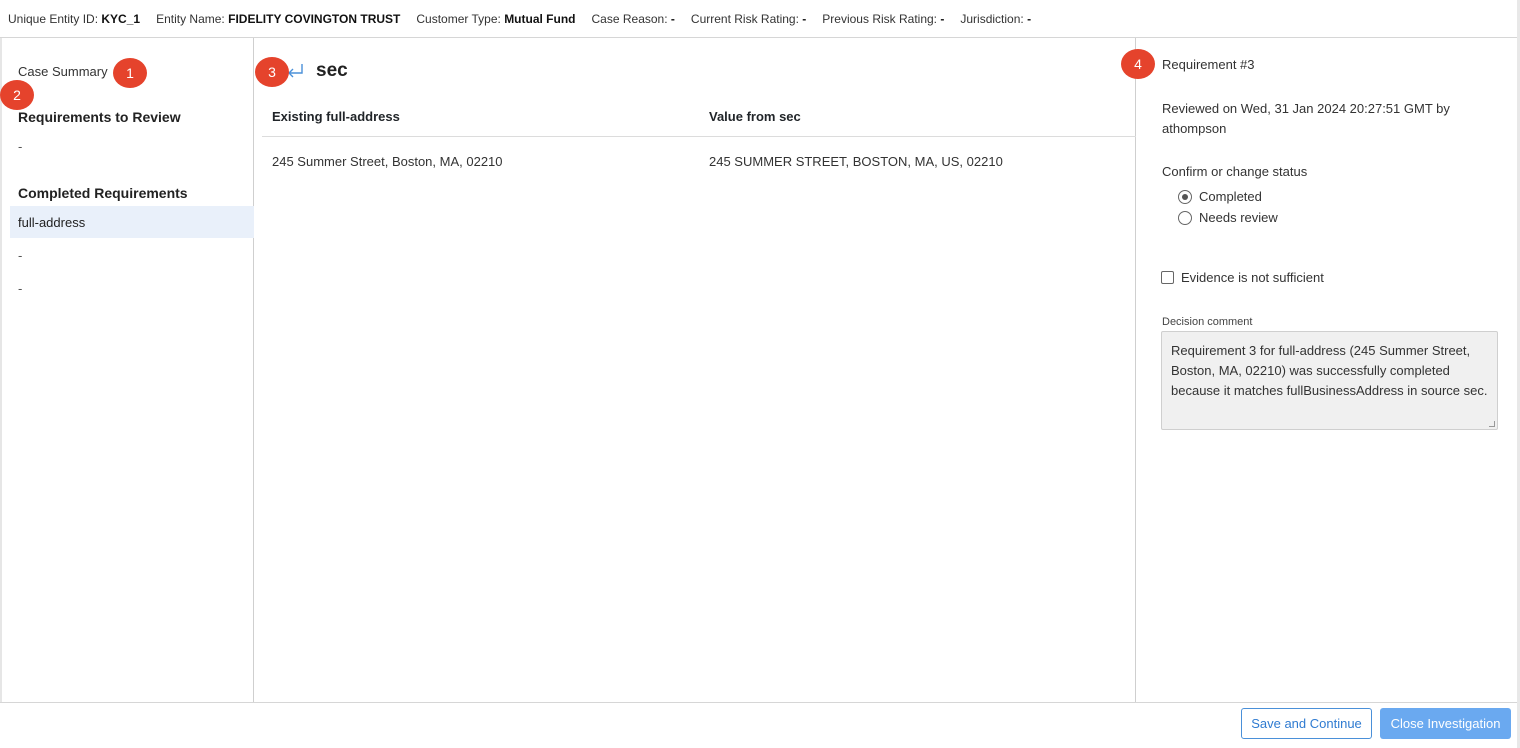  Describe the element at coordinates (1138, 64) in the screenshot. I see `annotation-badge-4: 4` at that location.